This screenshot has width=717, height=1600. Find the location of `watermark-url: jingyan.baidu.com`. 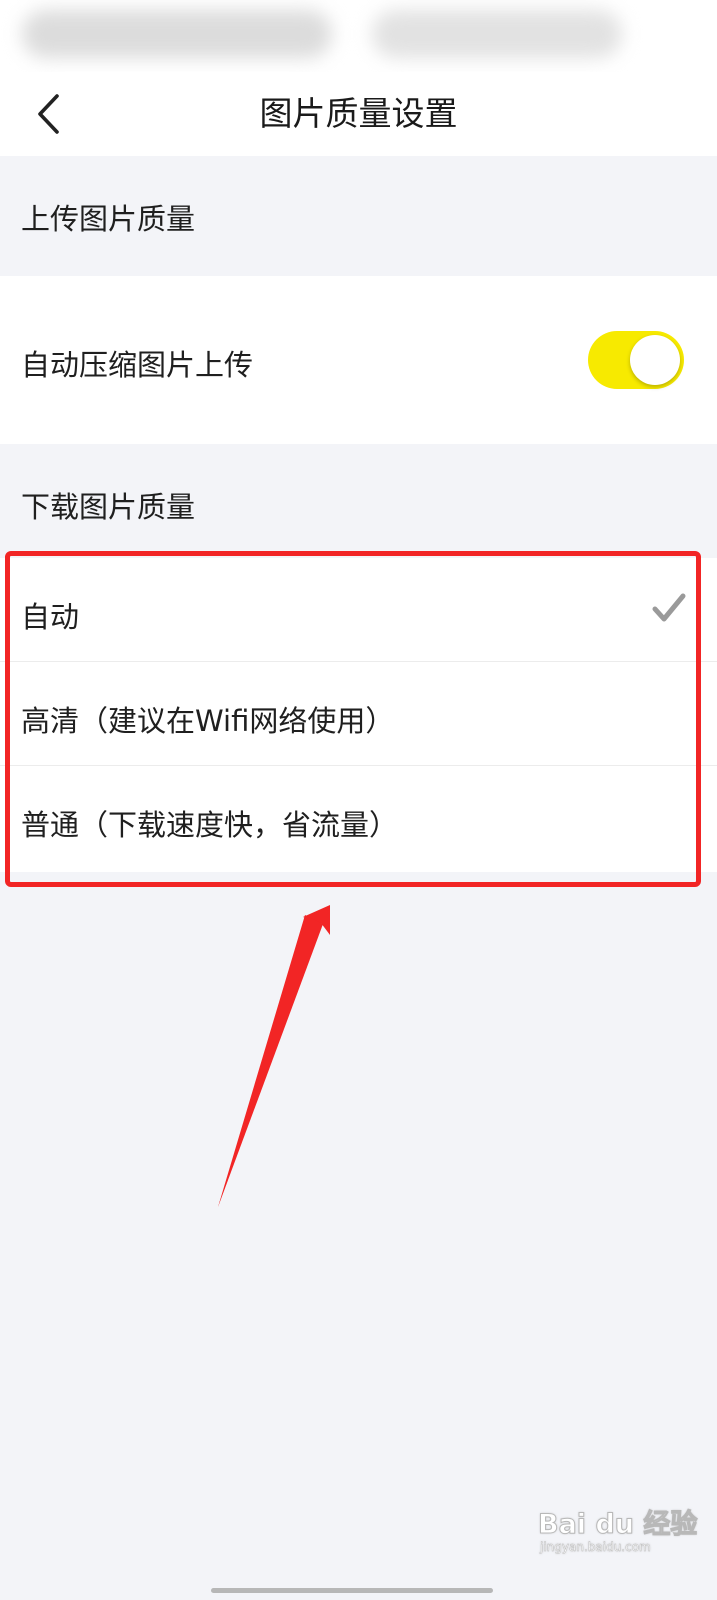

watermark-url: jingyan.baidu.com is located at coordinates (595, 1547).